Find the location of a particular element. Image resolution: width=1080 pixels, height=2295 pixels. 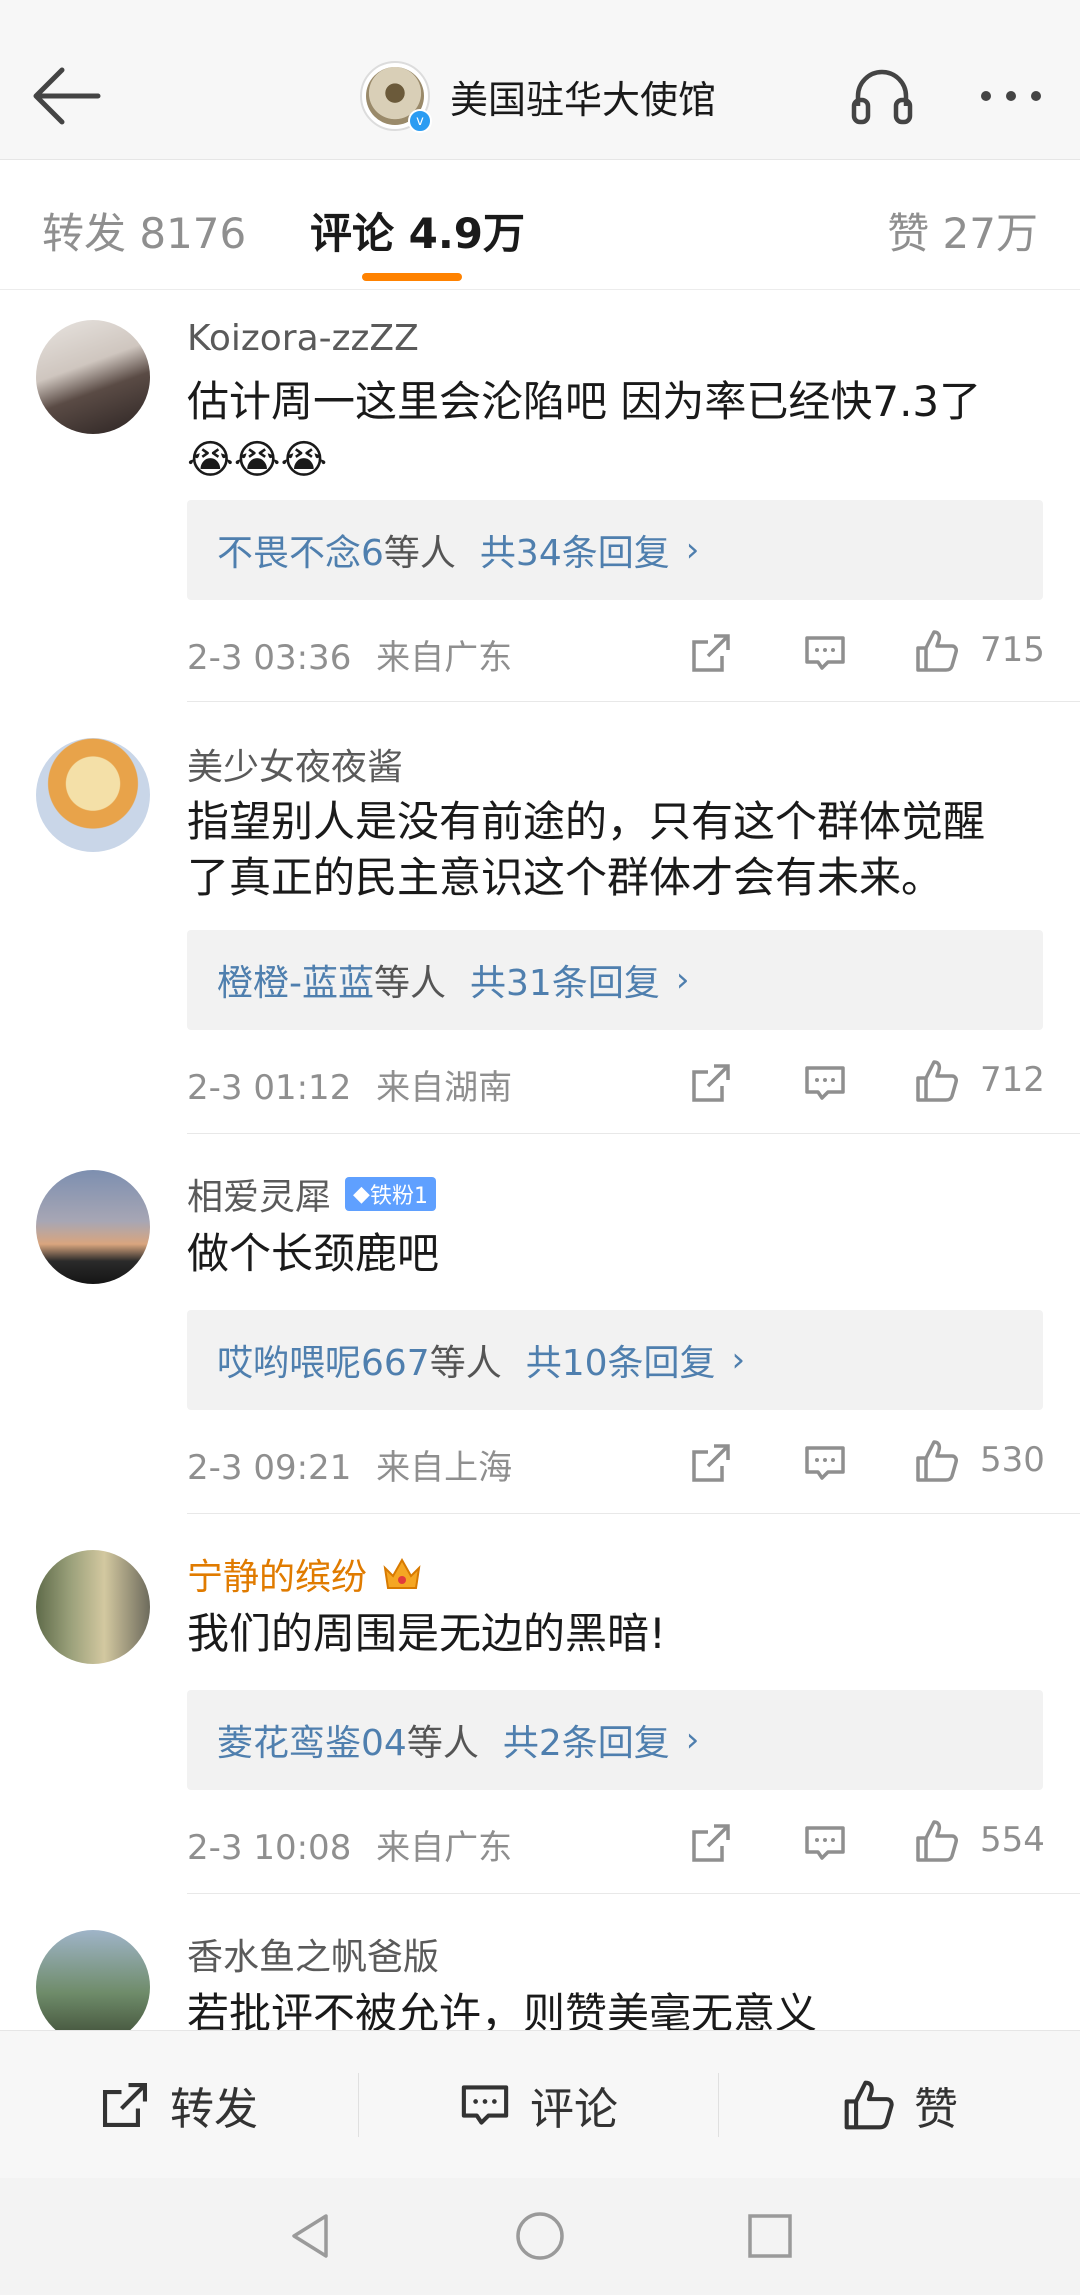

repost-button: 转发 is located at coordinates (178, 2105).